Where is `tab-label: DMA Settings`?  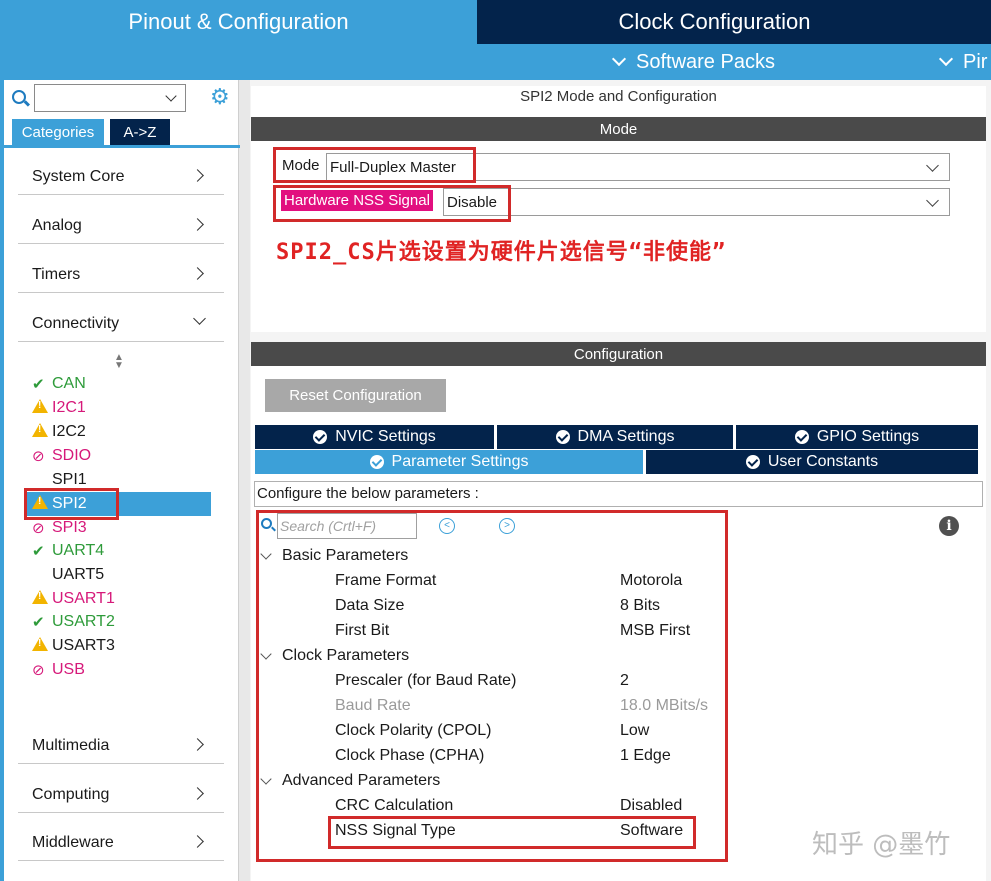
tab-label: DMA Settings is located at coordinates (626, 436).